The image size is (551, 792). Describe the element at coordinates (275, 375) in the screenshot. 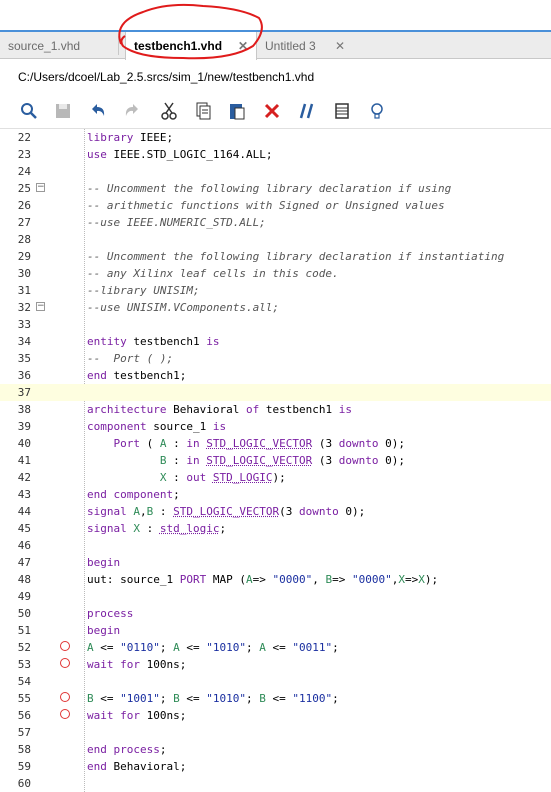

I see `code-line: 36 end testbench1;` at that location.